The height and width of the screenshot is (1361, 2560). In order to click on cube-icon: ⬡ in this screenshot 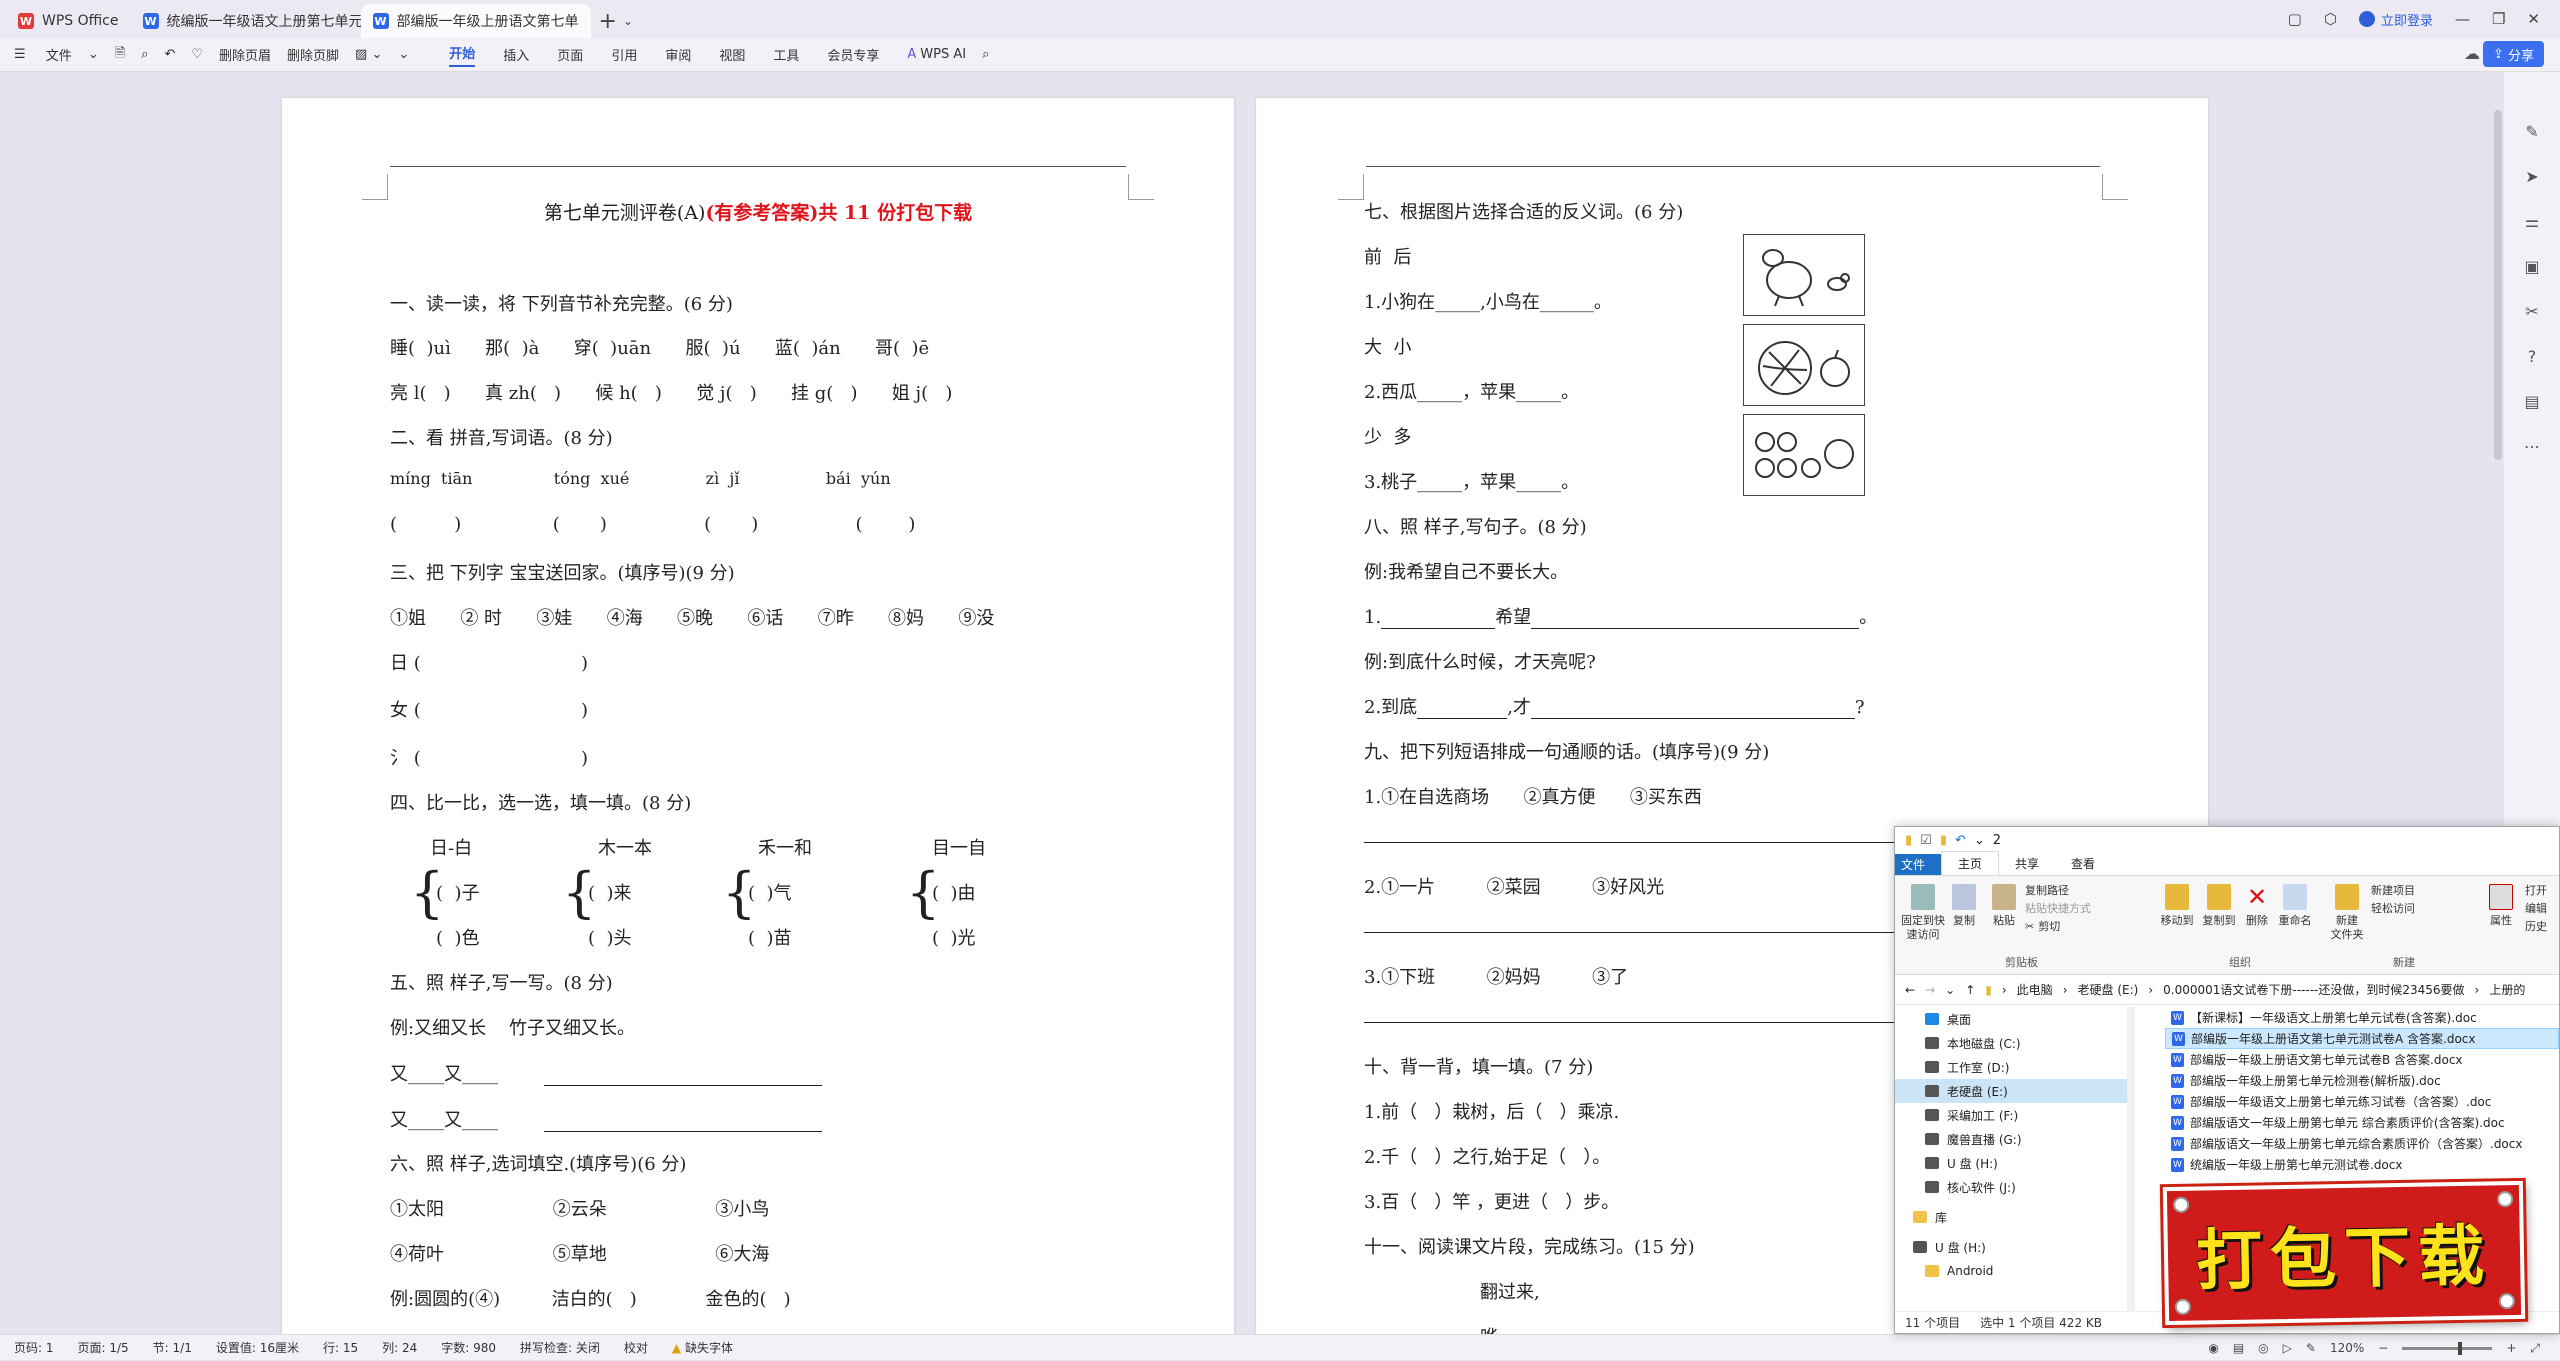, I will do `click(2330, 19)`.